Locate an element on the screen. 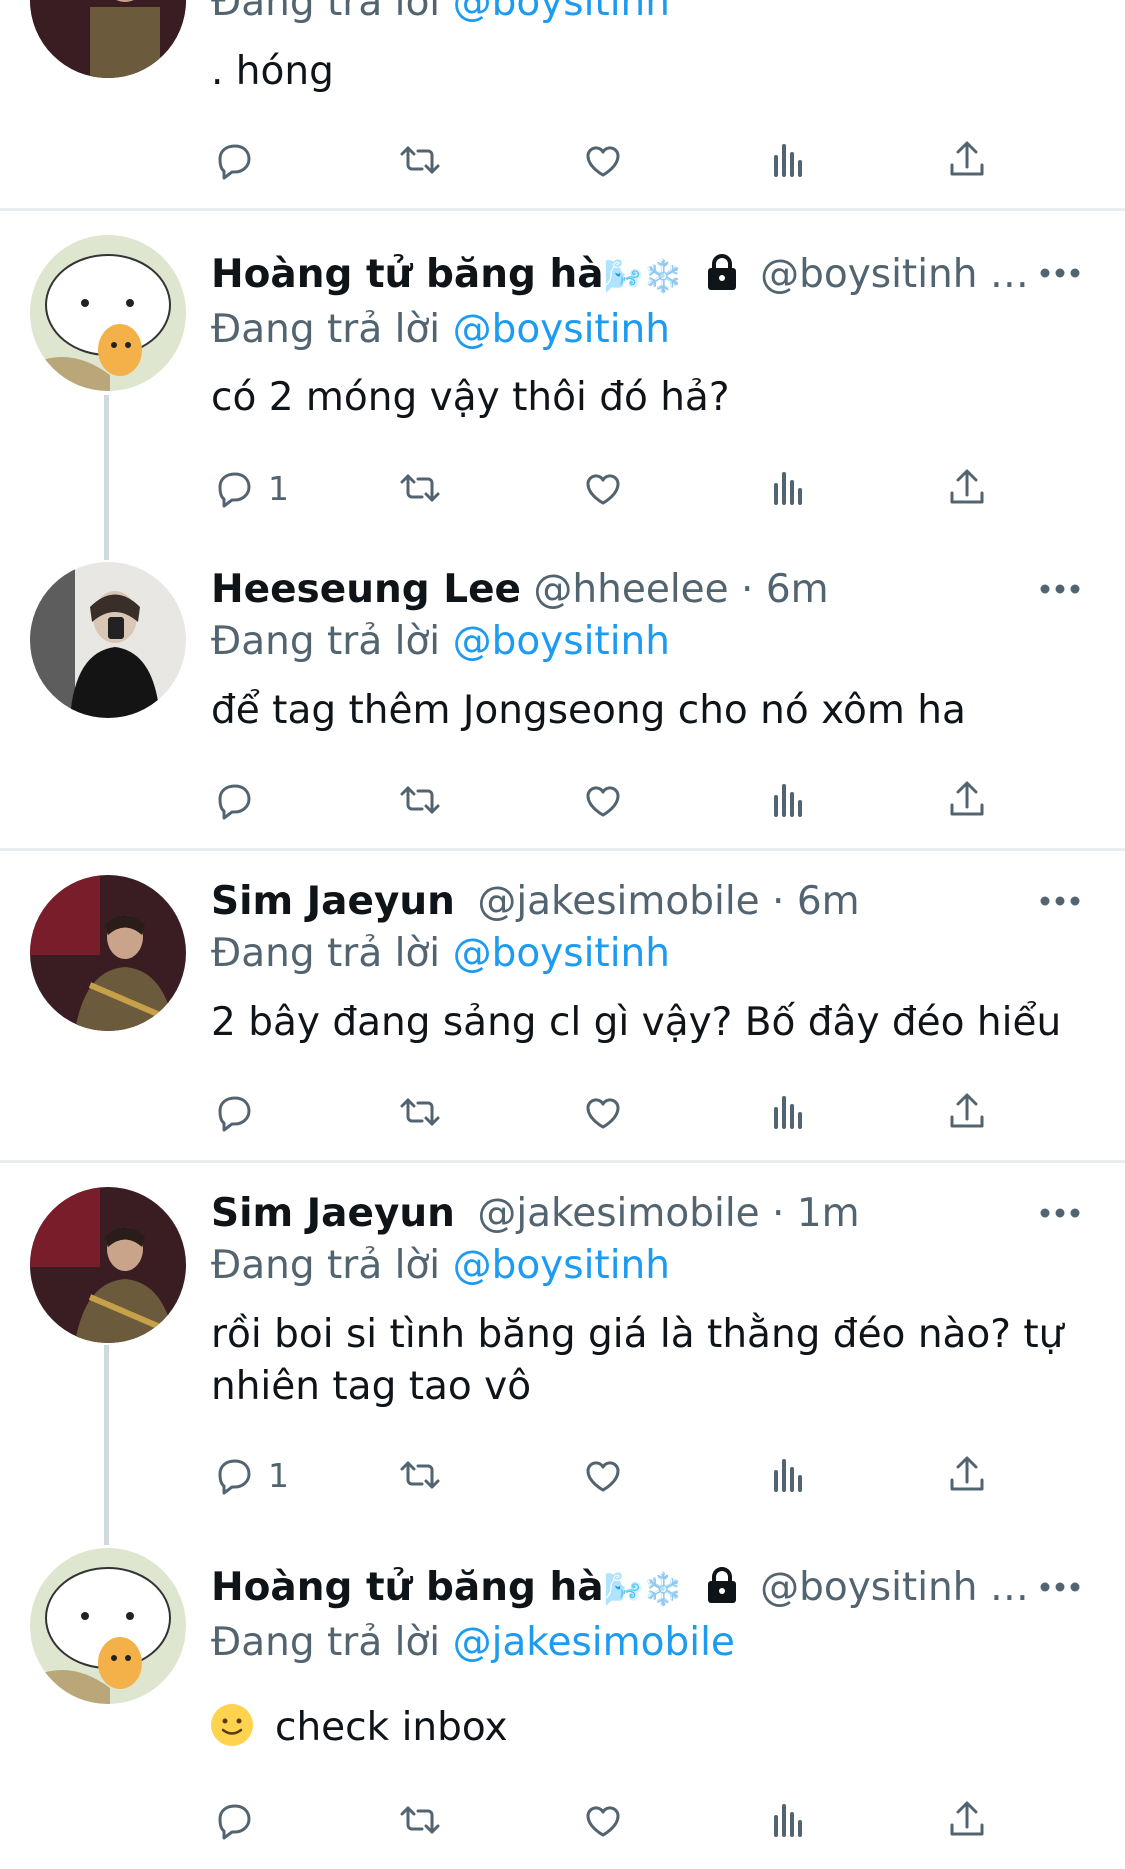 This screenshot has height=1869, width=1125. action-bar: 1 is located at coordinates (562, 488).